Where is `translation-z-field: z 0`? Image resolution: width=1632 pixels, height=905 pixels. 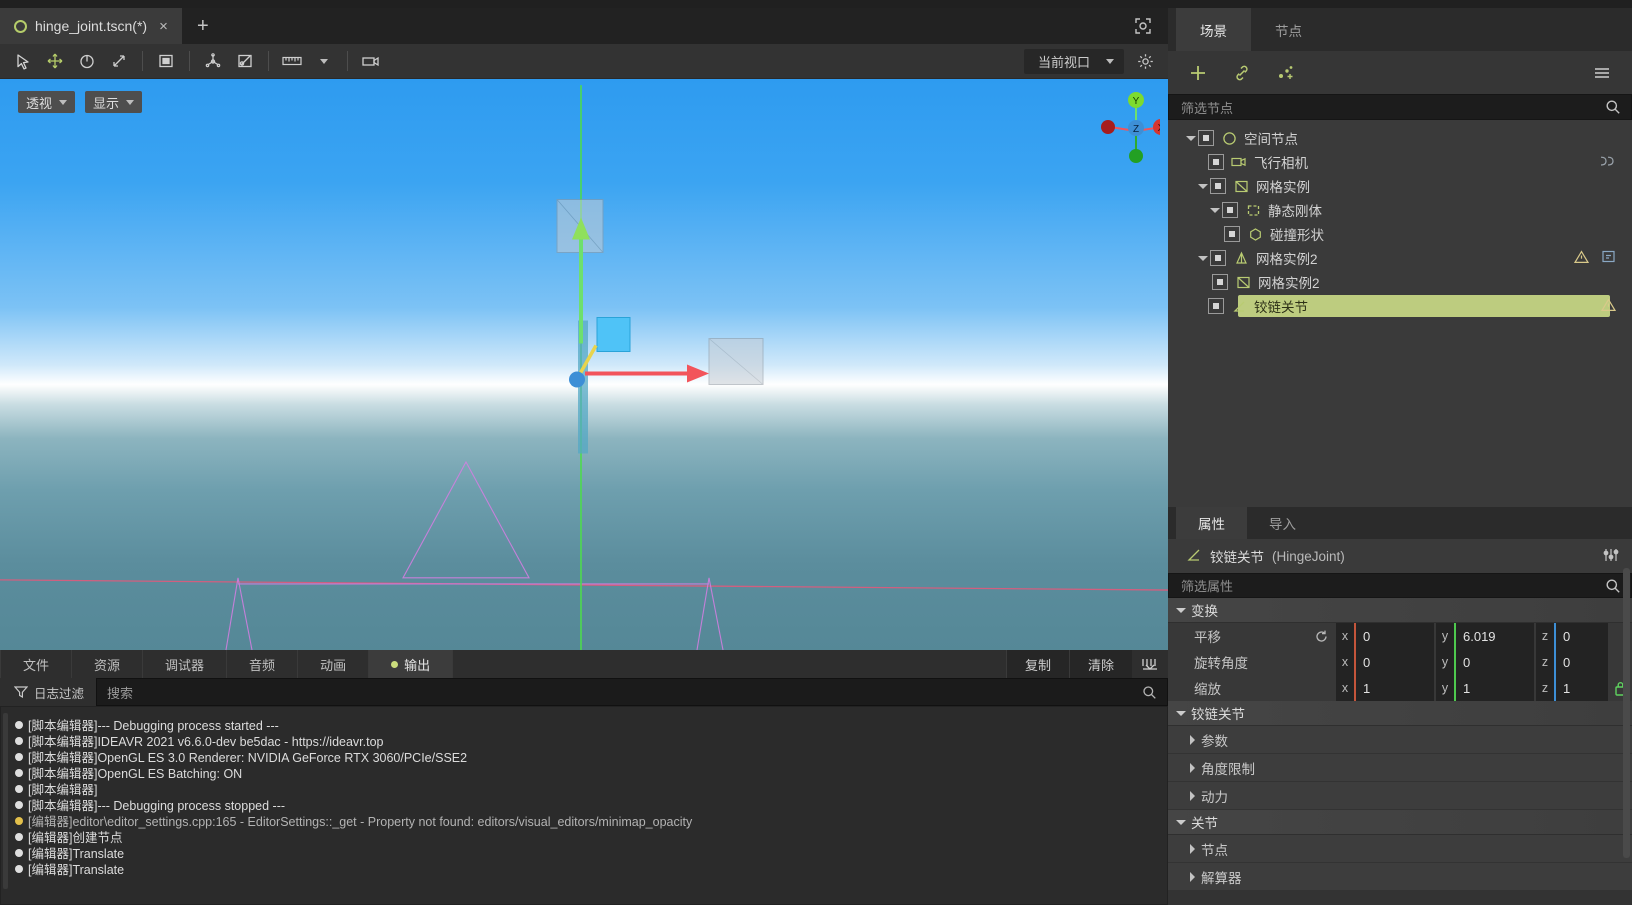 translation-z-field: z 0 is located at coordinates (1572, 636).